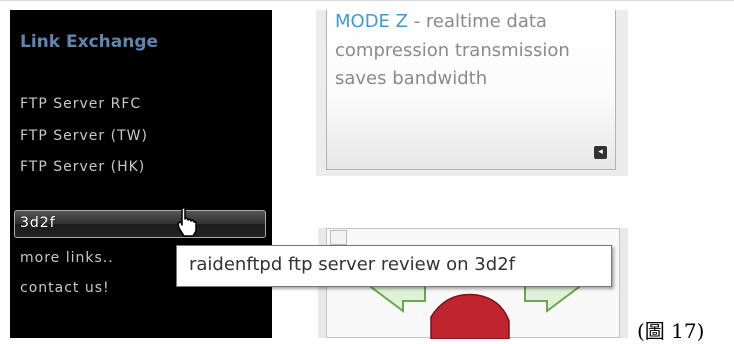 This screenshot has width=734, height=344. Describe the element at coordinates (338, 237) in the screenshot. I see `collapse-button` at that location.